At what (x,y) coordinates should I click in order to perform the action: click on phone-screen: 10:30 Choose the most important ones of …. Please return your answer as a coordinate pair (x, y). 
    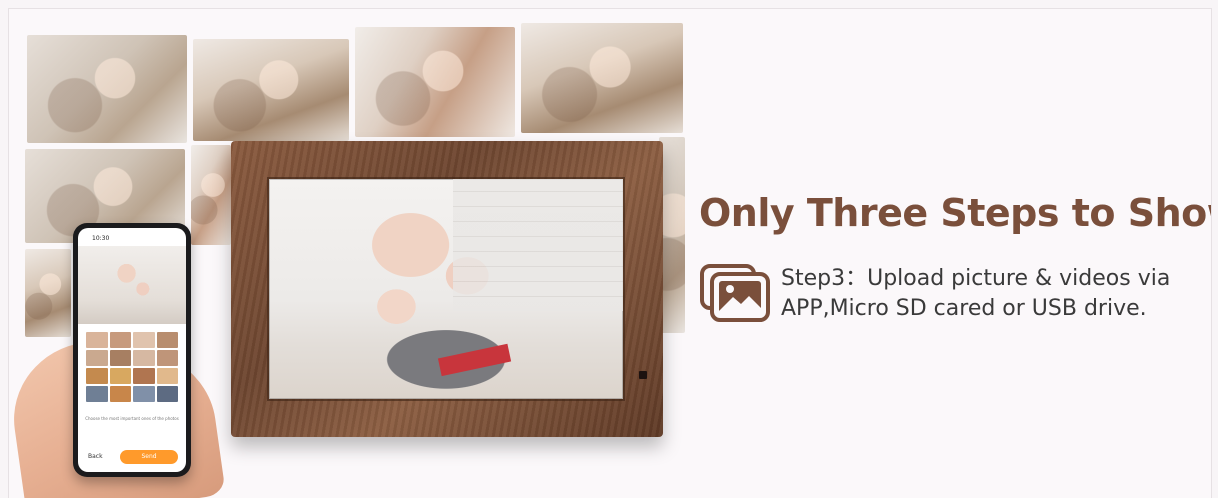
    Looking at the image, I should click on (132, 350).